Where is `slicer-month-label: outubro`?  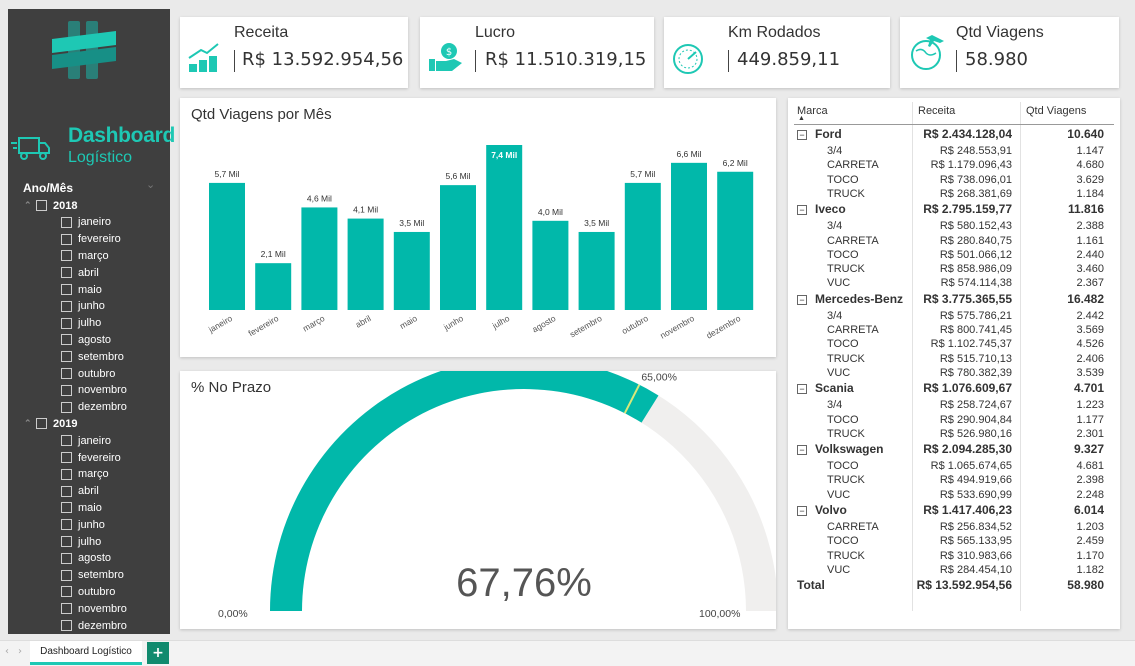 slicer-month-label: outubro is located at coordinates (97, 591).